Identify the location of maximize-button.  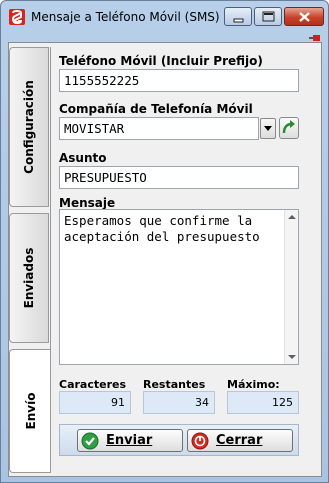
(268, 16).